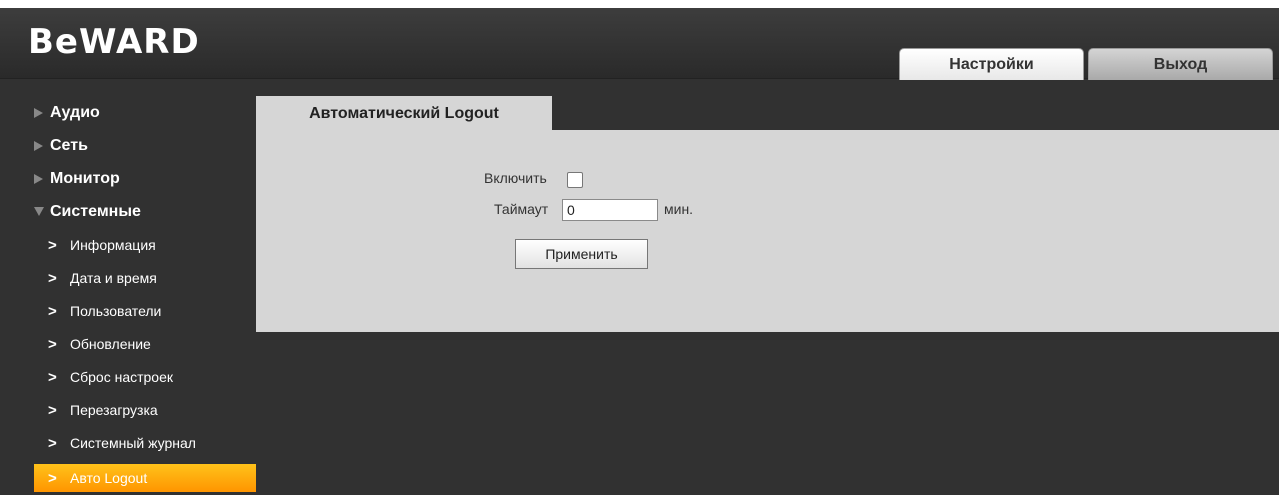 The height and width of the screenshot is (495, 1279). Describe the element at coordinates (145, 443) in the screenshot. I see `sidebar-item-syslog: > Системный журнал` at that location.